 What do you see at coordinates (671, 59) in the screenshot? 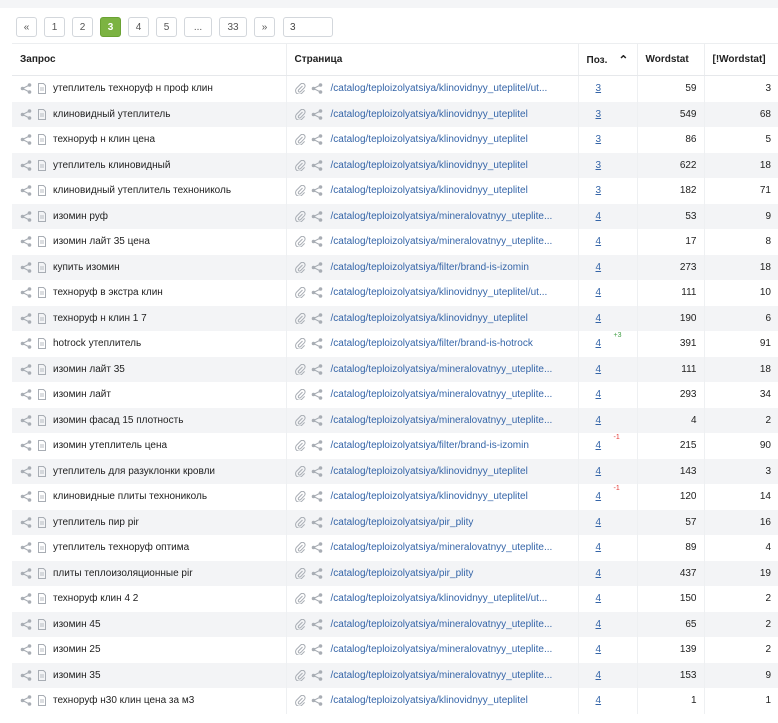
I see `column-header-wordstat: Wordstat` at bounding box center [671, 59].